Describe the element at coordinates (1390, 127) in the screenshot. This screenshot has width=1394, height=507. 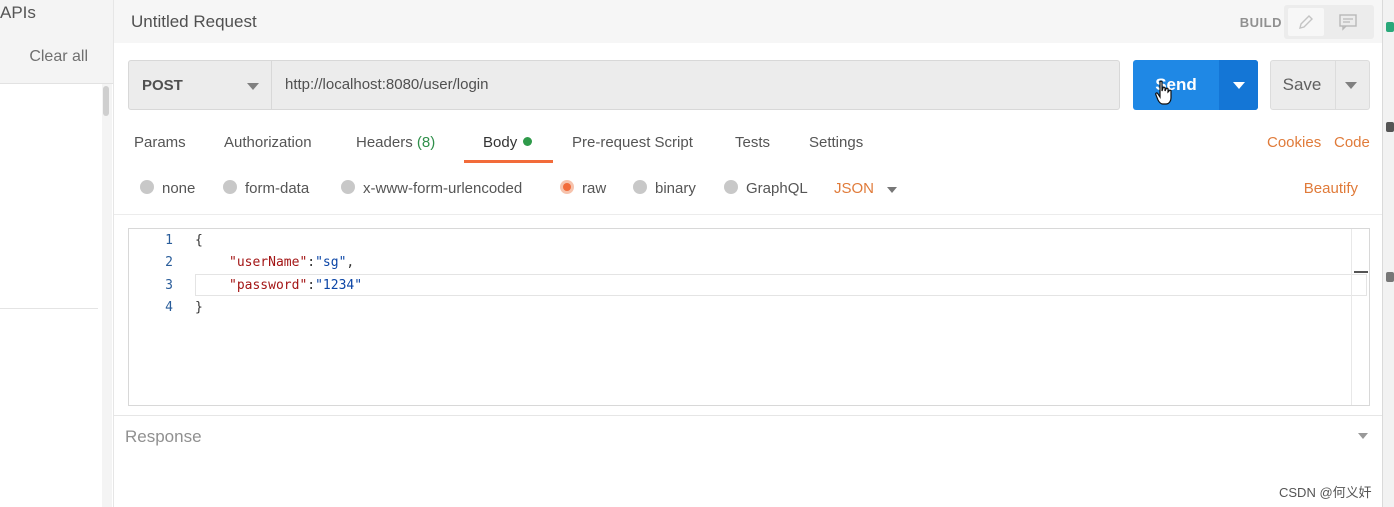
I see `maven-icon` at that location.